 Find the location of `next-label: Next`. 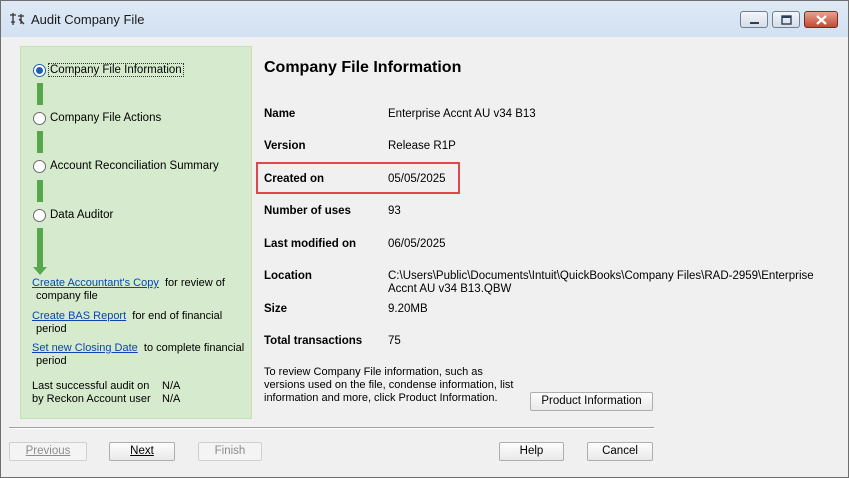

next-label: Next is located at coordinates (142, 451).